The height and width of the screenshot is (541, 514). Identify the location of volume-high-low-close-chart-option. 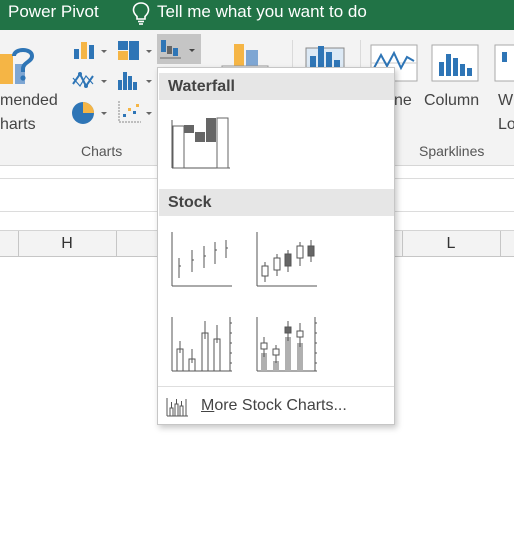
(201, 346).